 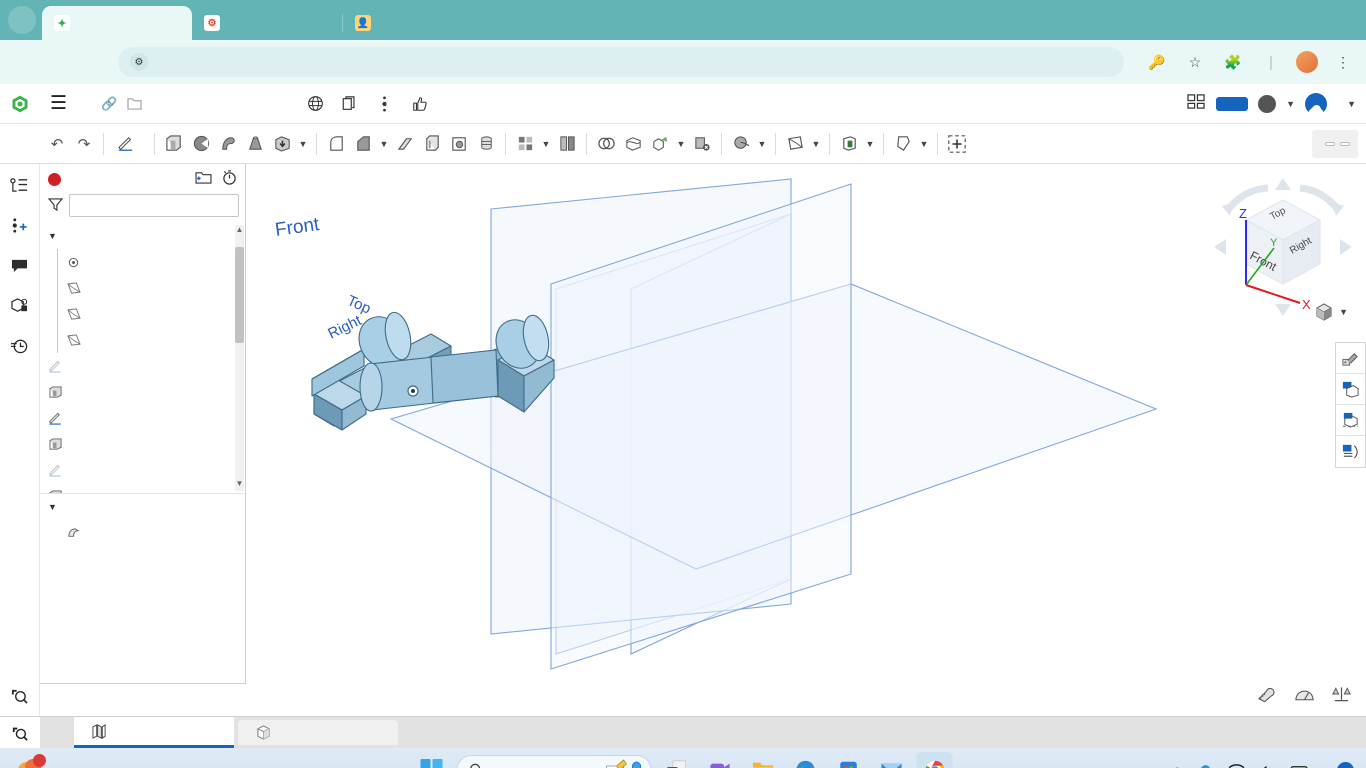 What do you see at coordinates (924, 144) in the screenshot?
I see `variable-chevron-down-icon: ▼` at bounding box center [924, 144].